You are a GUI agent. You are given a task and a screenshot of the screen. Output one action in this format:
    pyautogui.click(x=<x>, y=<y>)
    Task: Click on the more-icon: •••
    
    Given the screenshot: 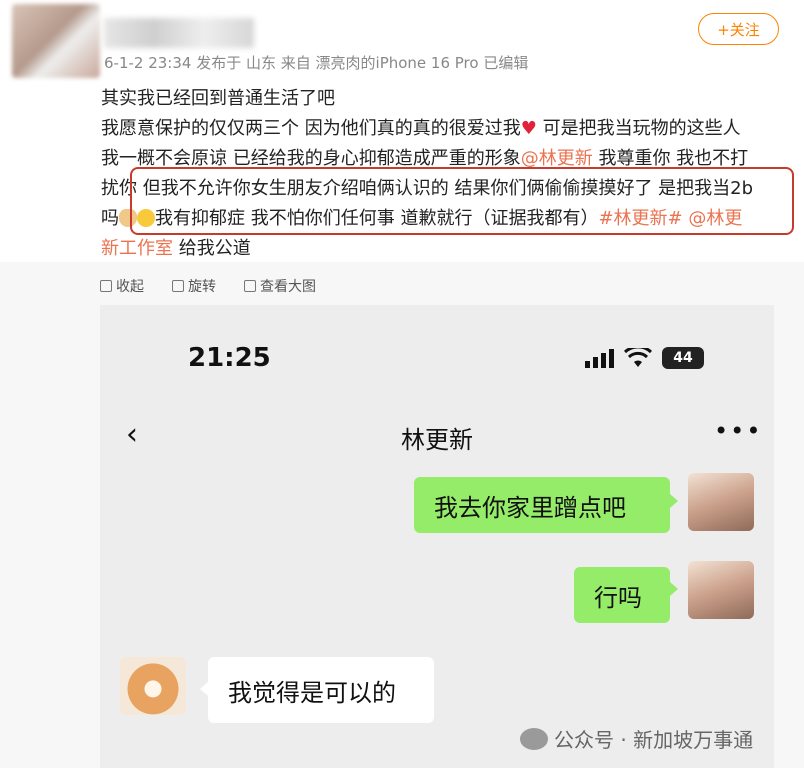 What is the action you would take?
    pyautogui.click(x=738, y=431)
    